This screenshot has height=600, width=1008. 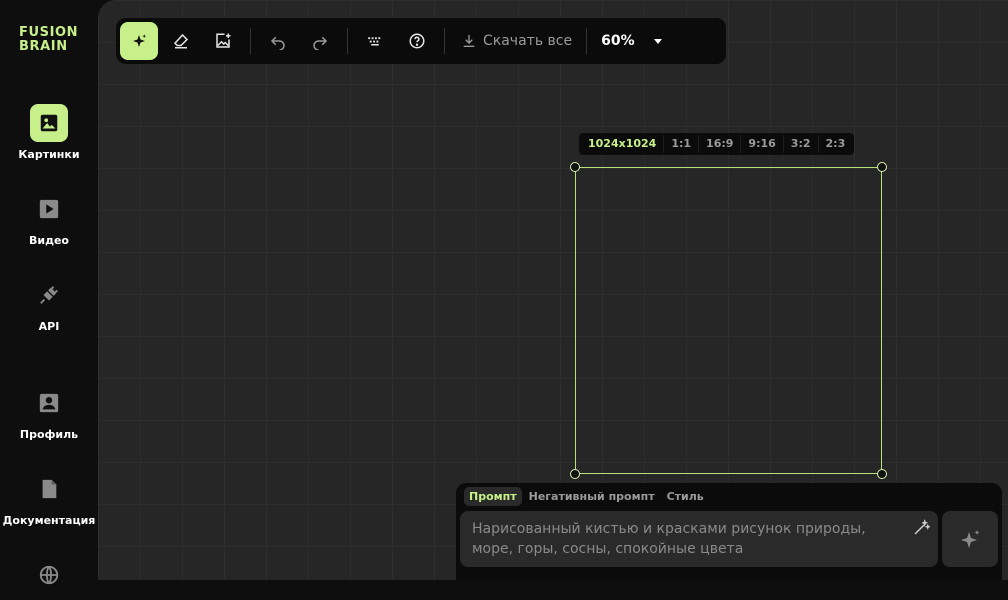 I want to click on document-icon, so click(x=49, y=489).